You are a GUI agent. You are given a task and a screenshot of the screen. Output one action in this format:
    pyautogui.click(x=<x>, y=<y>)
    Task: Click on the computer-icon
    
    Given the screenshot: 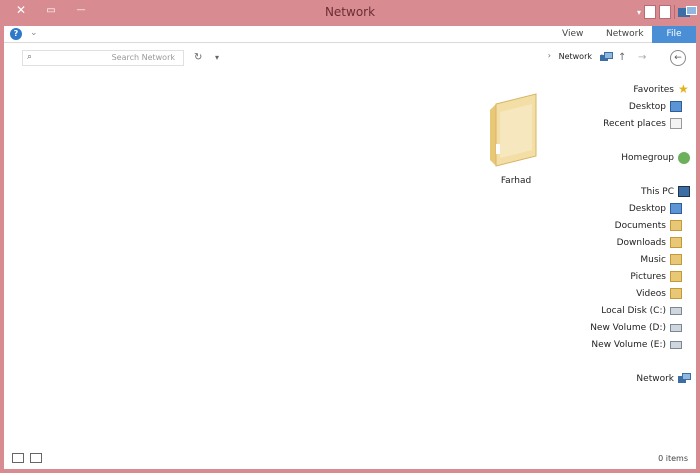 What is the action you would take?
    pyautogui.click(x=684, y=191)
    